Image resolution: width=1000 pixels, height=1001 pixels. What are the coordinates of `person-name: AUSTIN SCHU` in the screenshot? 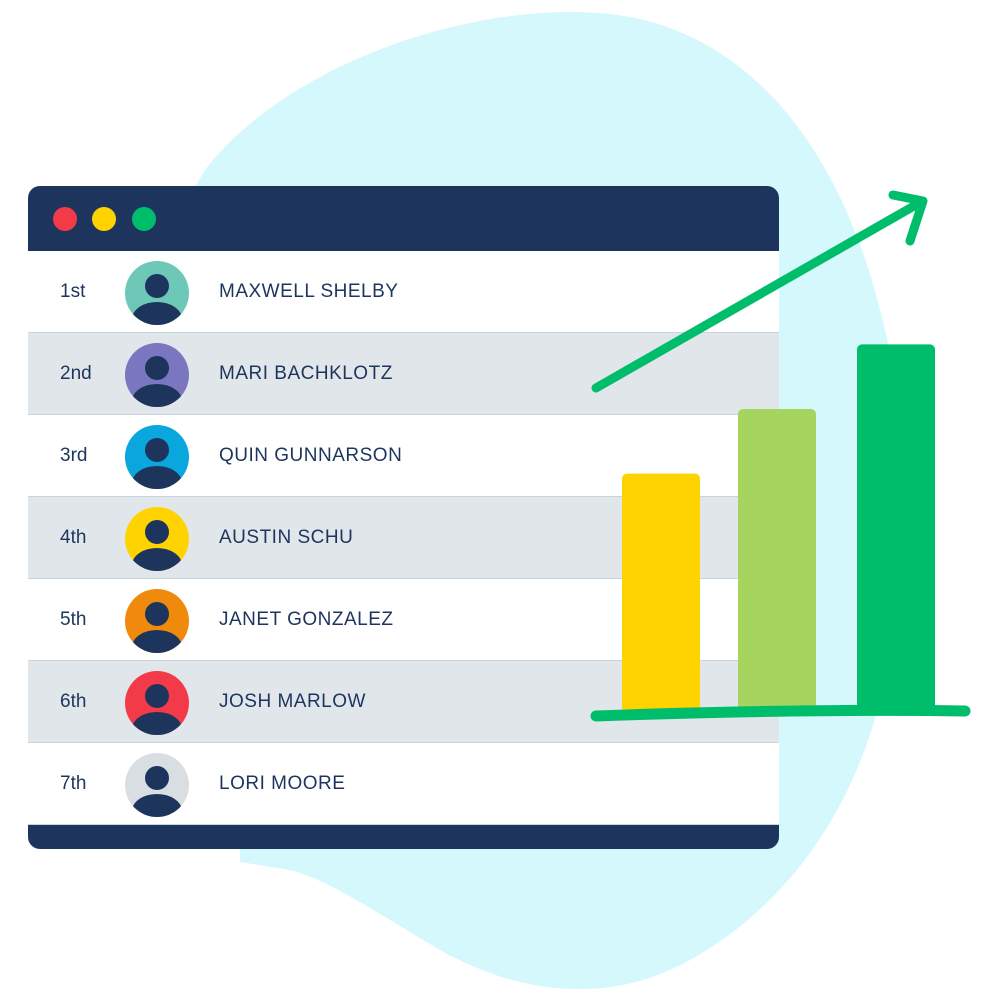 It's located at (286, 537).